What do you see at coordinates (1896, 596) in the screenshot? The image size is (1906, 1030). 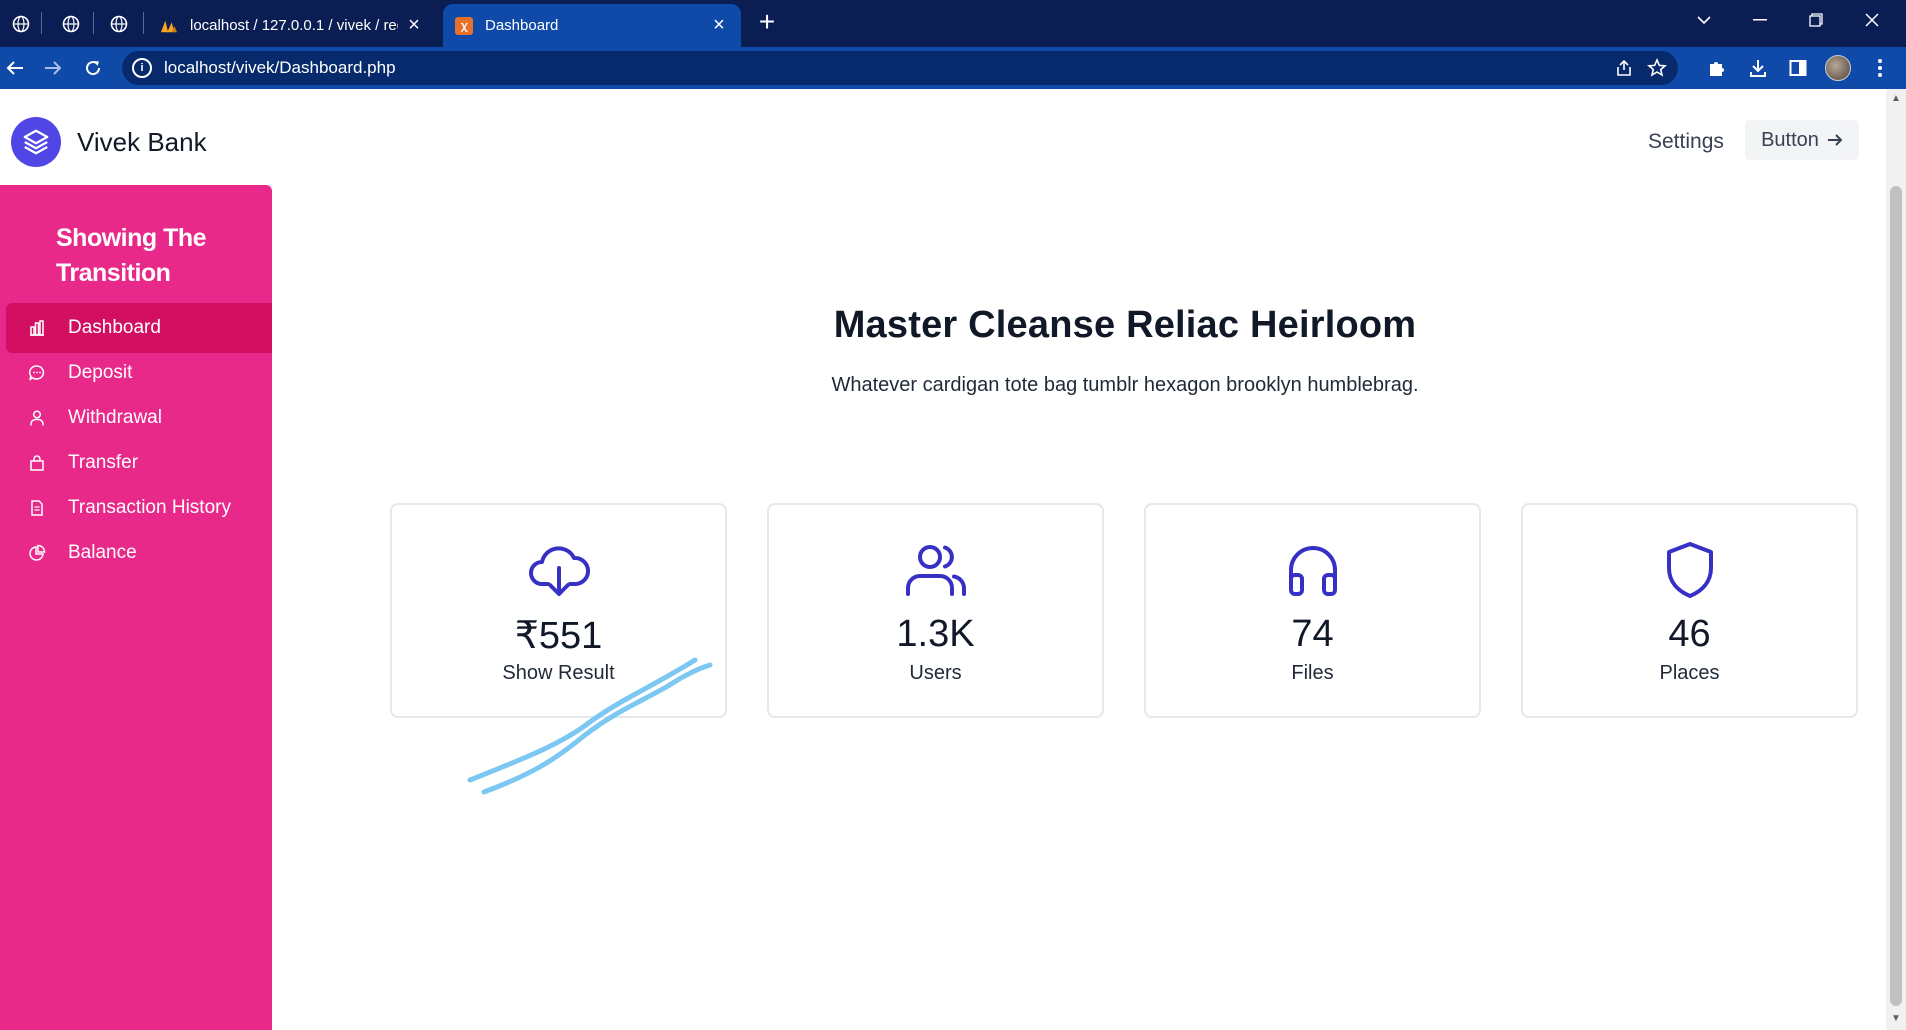 I see `scrollbar-thumb` at bounding box center [1896, 596].